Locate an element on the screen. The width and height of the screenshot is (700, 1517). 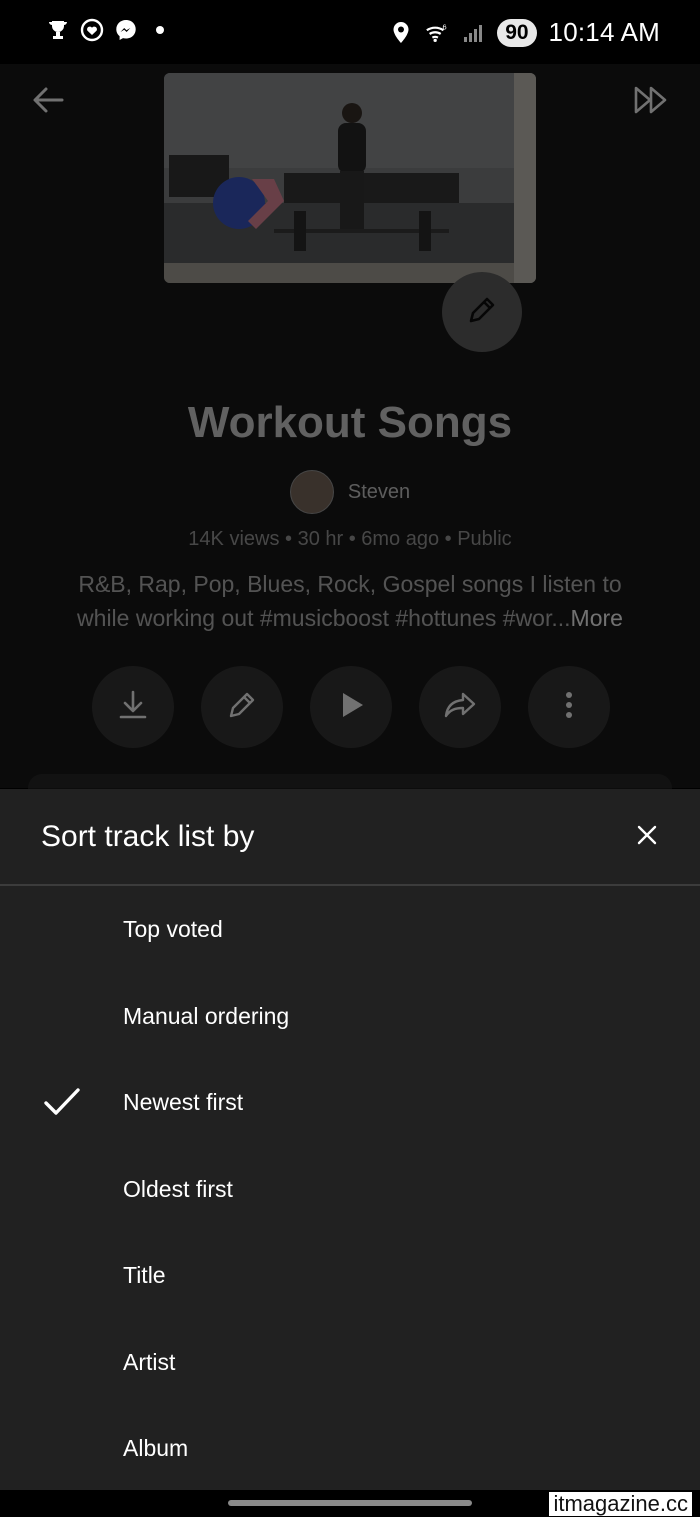
owner-name: Steven is located at coordinates (379, 491).